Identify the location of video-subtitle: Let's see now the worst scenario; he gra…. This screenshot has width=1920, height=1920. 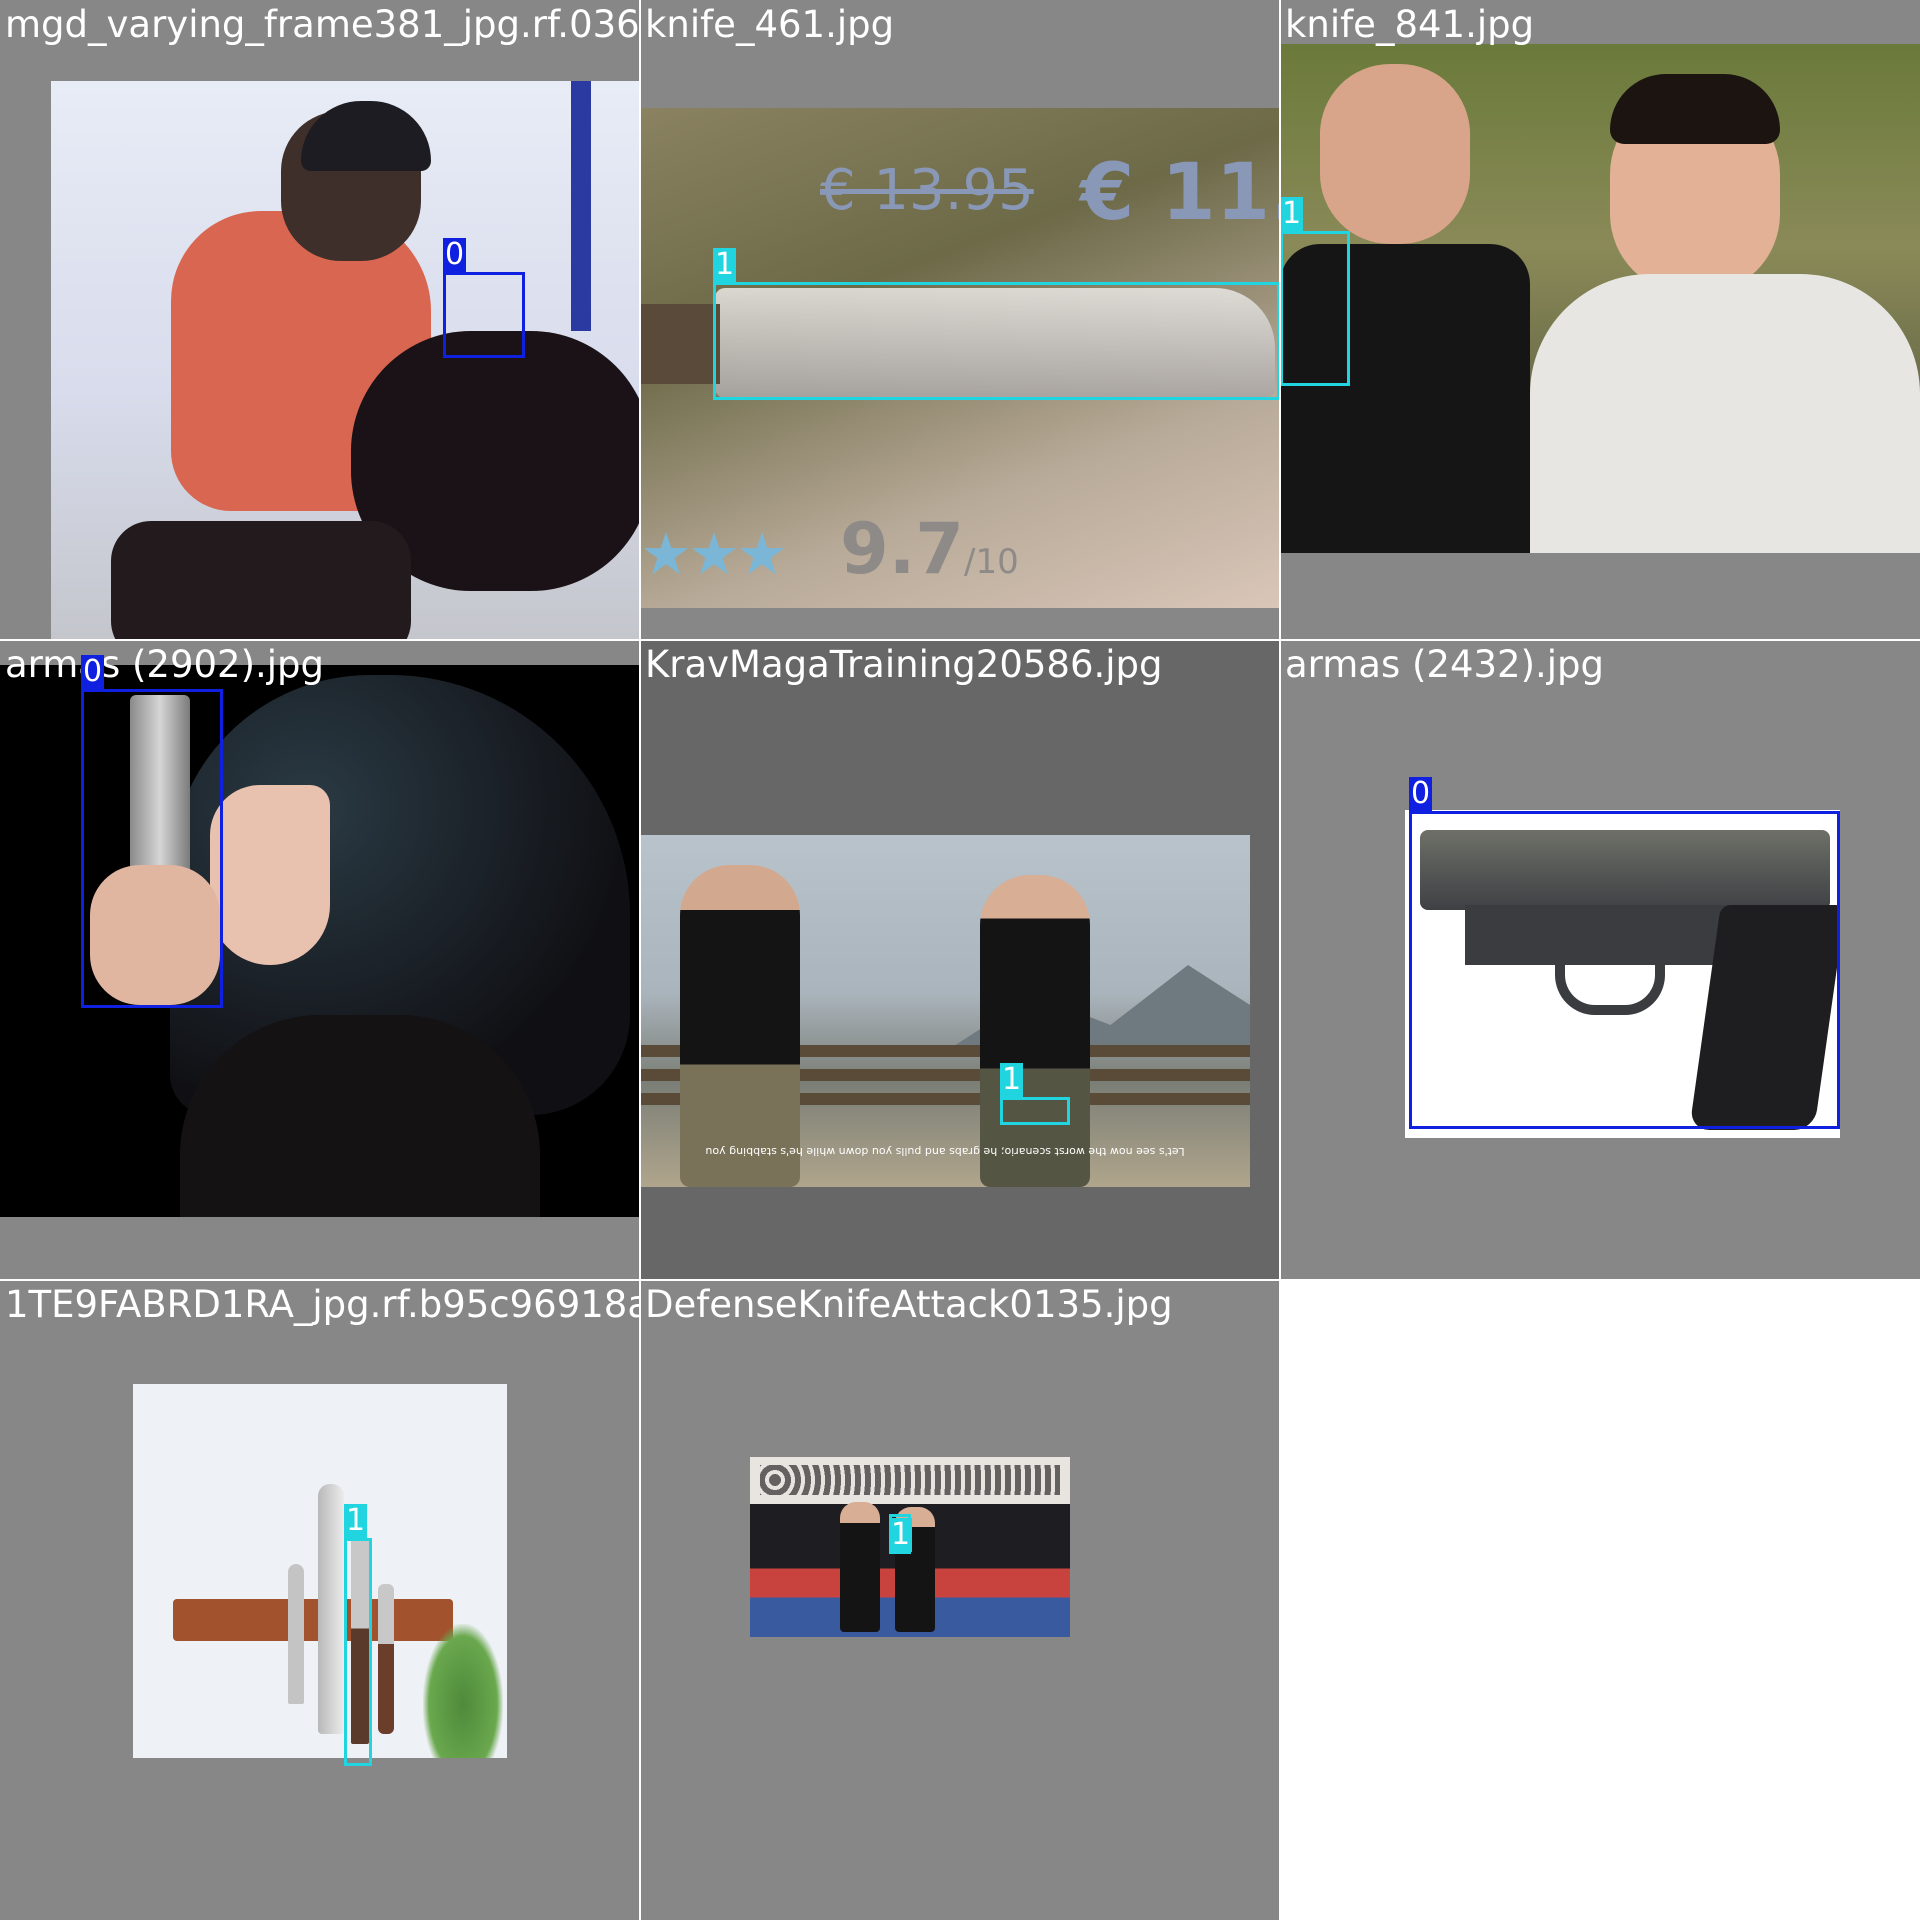
(945, 1151).